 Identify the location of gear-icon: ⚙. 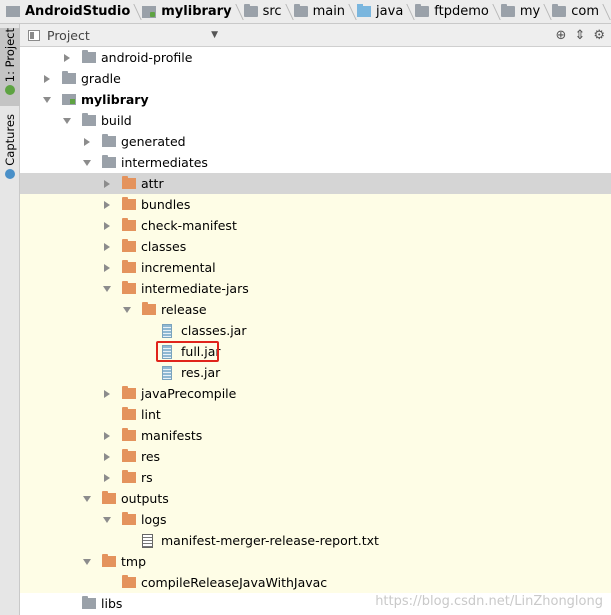
(599, 35).